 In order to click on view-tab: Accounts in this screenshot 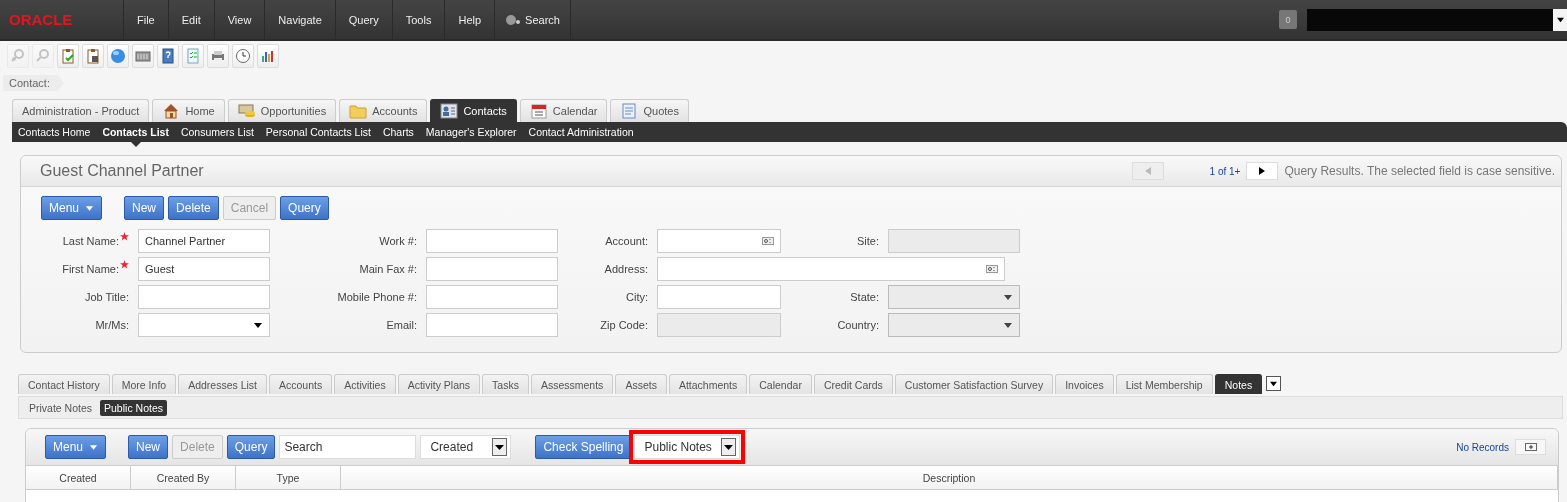, I will do `click(301, 384)`.